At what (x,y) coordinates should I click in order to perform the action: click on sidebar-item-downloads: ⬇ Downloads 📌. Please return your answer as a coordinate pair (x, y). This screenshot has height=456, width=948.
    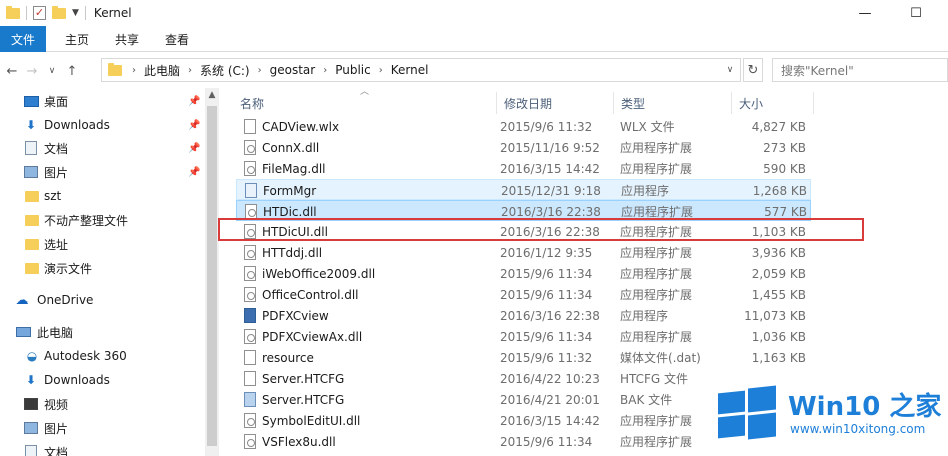
    Looking at the image, I should click on (102, 125).